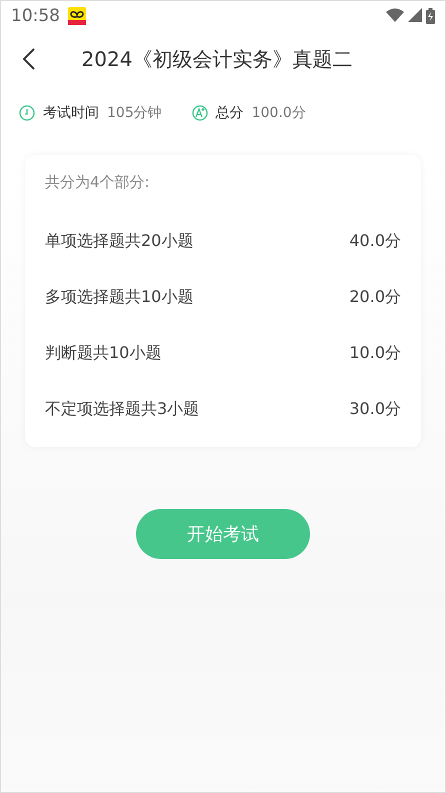 Image resolution: width=446 pixels, height=793 pixels. What do you see at coordinates (71, 113) in the screenshot?
I see `info-label: 考试时间` at bounding box center [71, 113].